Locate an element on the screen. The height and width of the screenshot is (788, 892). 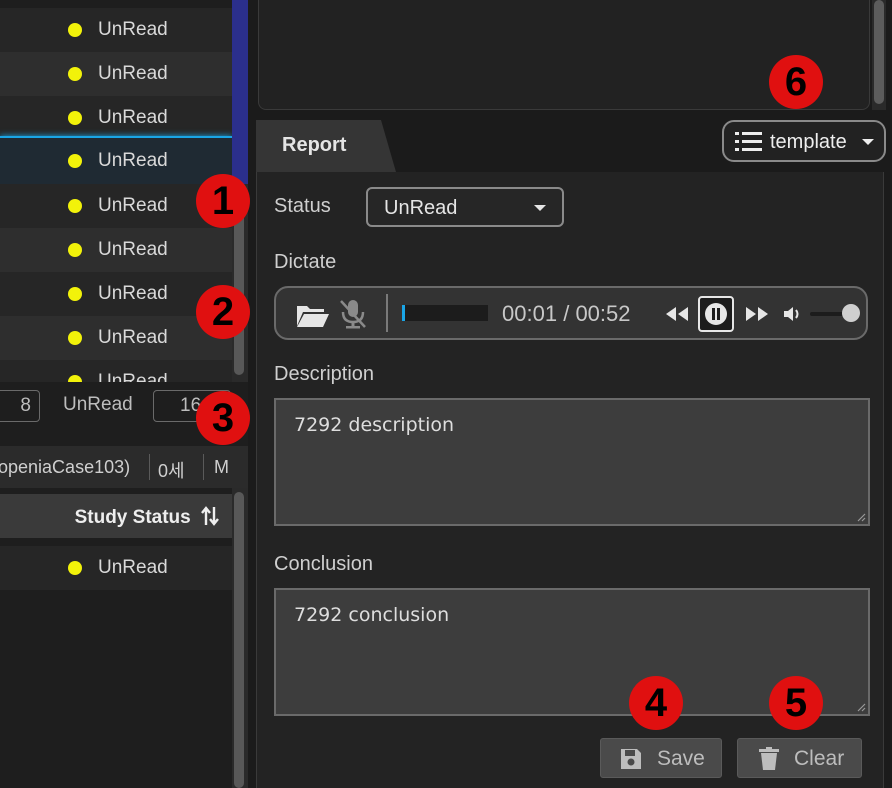
clear-button: Clear is located at coordinates (799, 758).